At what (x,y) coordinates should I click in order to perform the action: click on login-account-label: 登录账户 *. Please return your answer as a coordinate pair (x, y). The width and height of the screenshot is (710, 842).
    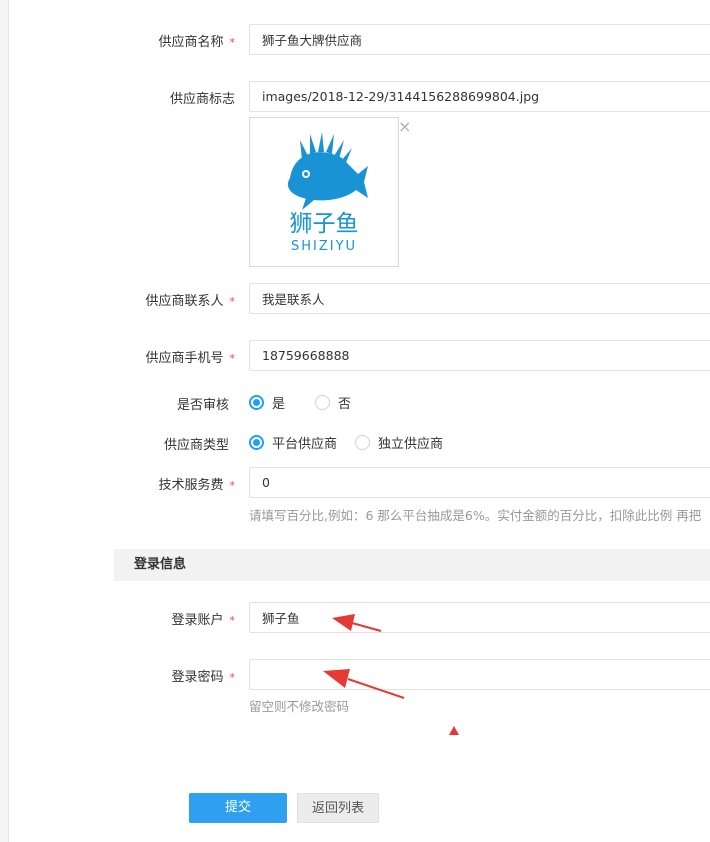
    Looking at the image, I should click on (203, 620).